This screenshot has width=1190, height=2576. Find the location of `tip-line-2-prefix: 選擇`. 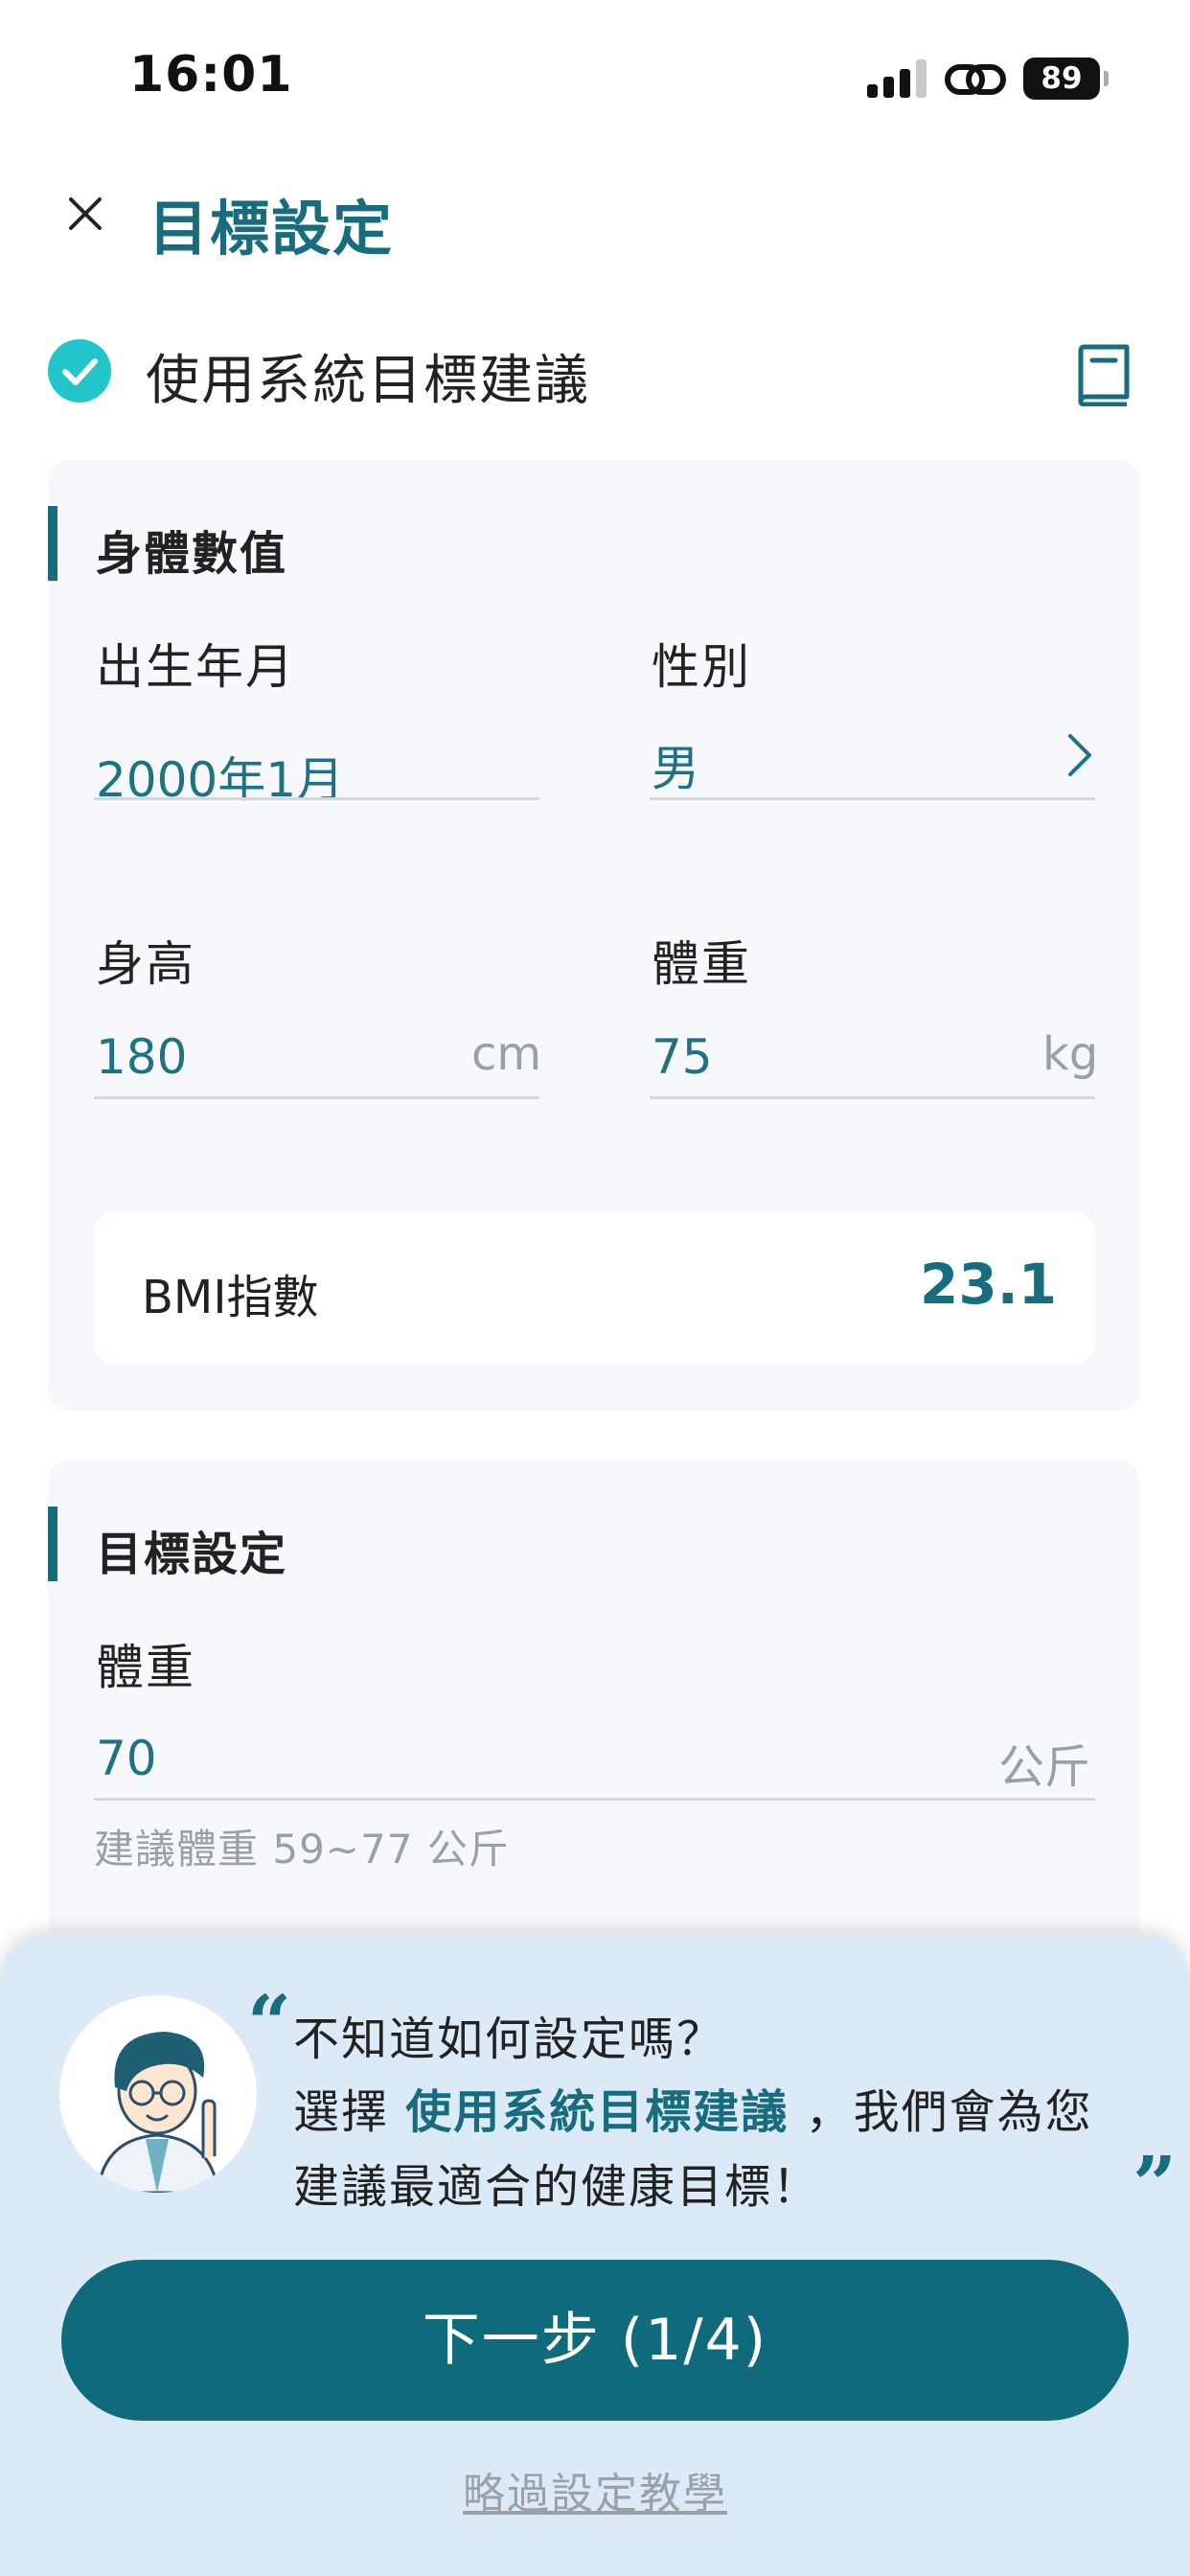

tip-line-2-prefix: 選擇 is located at coordinates (342, 2112).